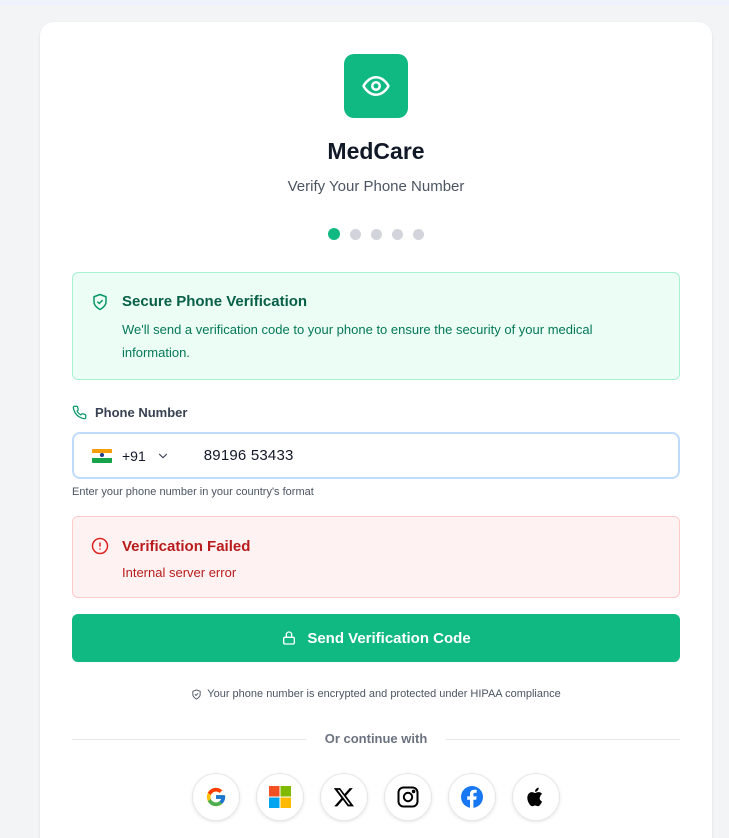 Image resolution: width=729 pixels, height=838 pixels. I want to click on alert-circle-icon, so click(100, 546).